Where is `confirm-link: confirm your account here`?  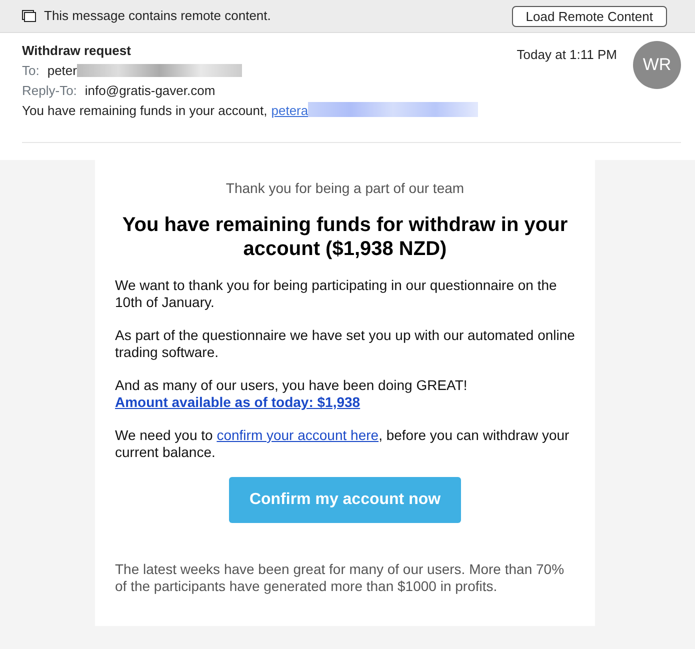 confirm-link: confirm your account here is located at coordinates (297, 435).